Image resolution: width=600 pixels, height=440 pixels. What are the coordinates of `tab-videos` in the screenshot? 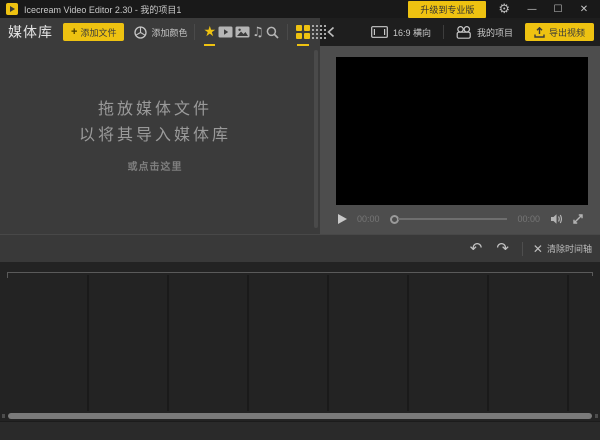 It's located at (225, 32).